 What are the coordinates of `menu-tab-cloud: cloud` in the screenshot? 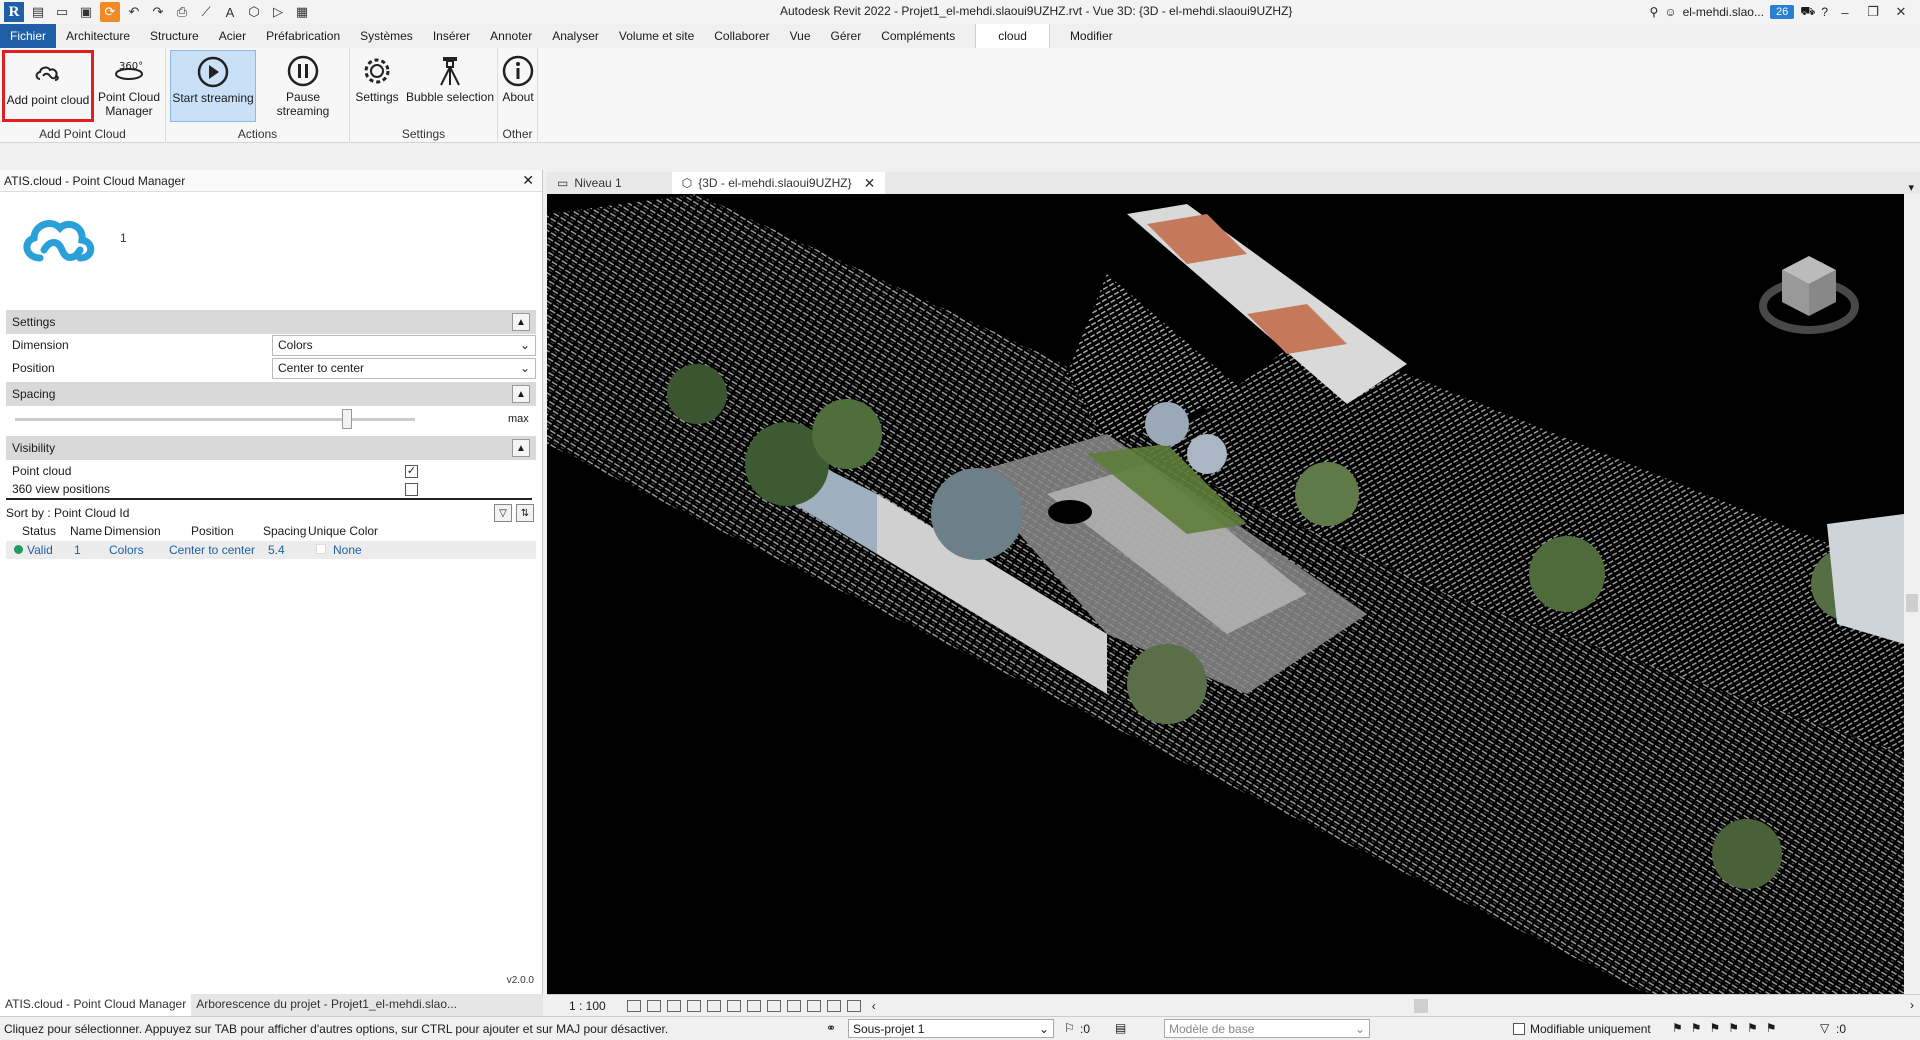 It's located at (1012, 36).